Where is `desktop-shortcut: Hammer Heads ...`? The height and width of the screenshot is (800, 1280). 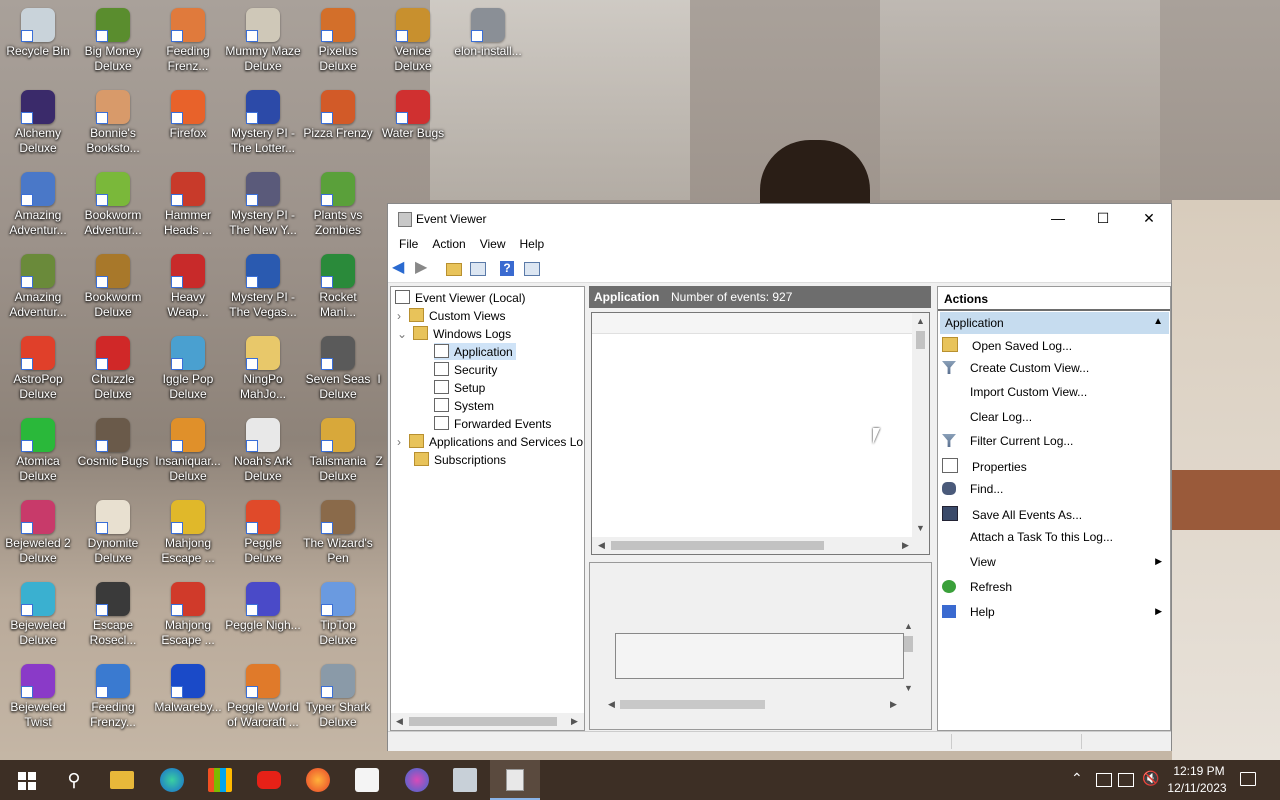
desktop-shortcut: Hammer Heads ... is located at coordinates (188, 204).